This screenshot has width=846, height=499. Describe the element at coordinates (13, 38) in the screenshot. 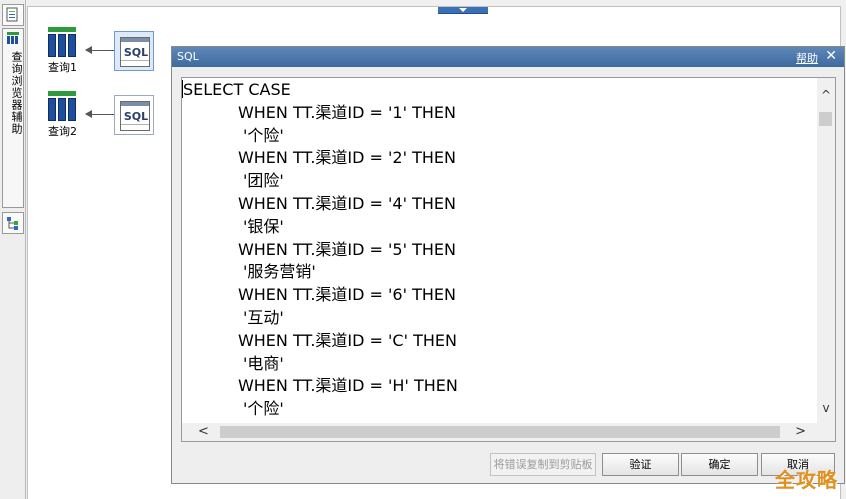

I see `panel-icon` at that location.